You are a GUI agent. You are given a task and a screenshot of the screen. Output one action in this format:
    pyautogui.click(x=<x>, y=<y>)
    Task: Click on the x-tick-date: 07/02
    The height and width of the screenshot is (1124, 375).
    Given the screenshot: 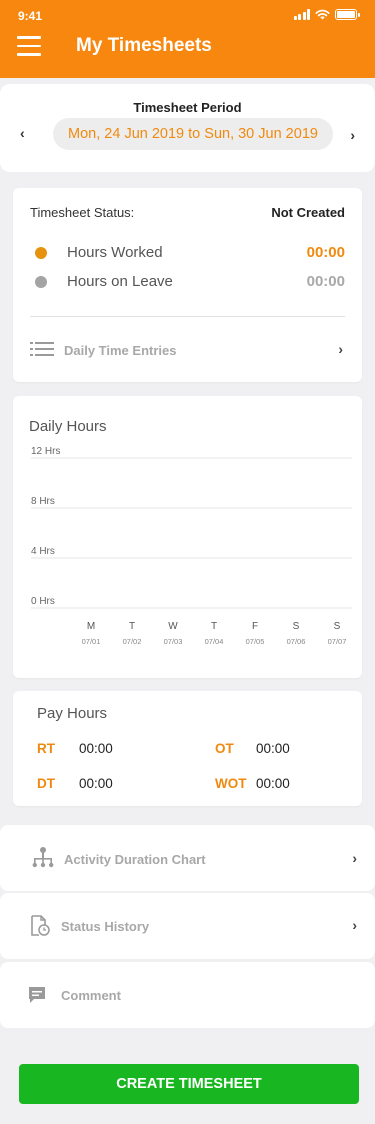 What is the action you would take?
    pyautogui.click(x=132, y=641)
    